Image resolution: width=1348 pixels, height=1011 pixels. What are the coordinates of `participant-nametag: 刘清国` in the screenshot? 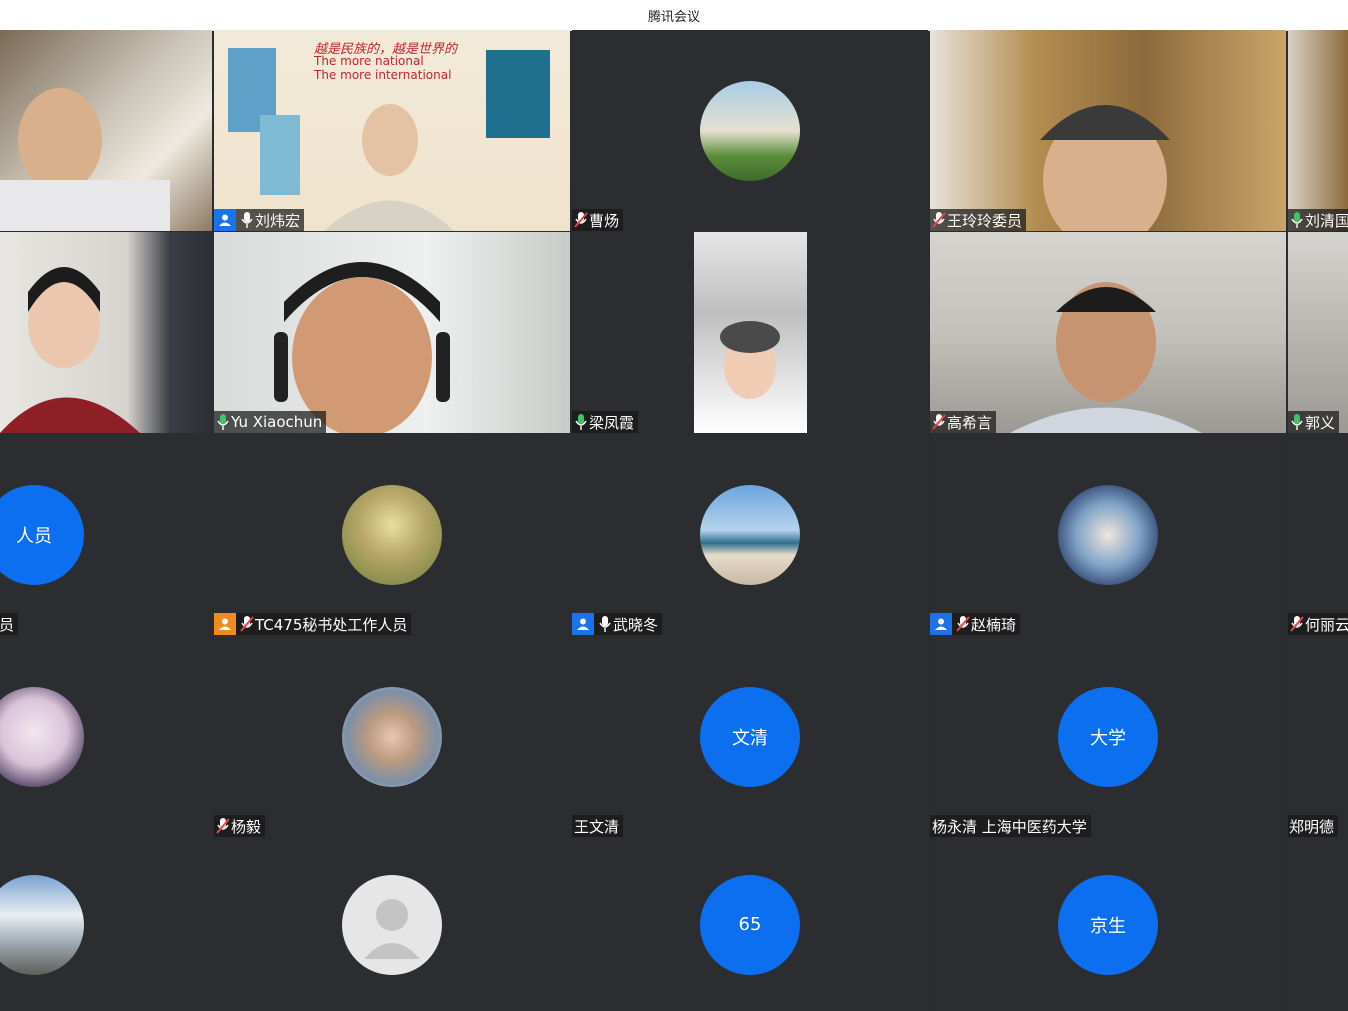 It's located at (1318, 220).